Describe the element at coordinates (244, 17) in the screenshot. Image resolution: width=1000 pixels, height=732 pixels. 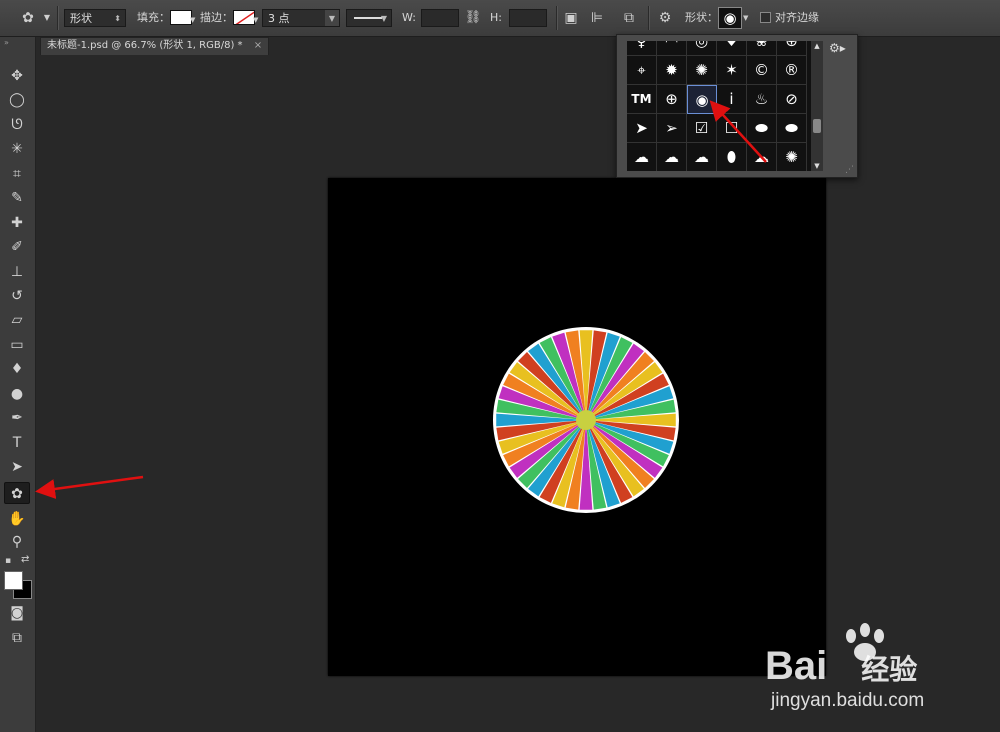
I see `stroke-none-swatch` at that location.